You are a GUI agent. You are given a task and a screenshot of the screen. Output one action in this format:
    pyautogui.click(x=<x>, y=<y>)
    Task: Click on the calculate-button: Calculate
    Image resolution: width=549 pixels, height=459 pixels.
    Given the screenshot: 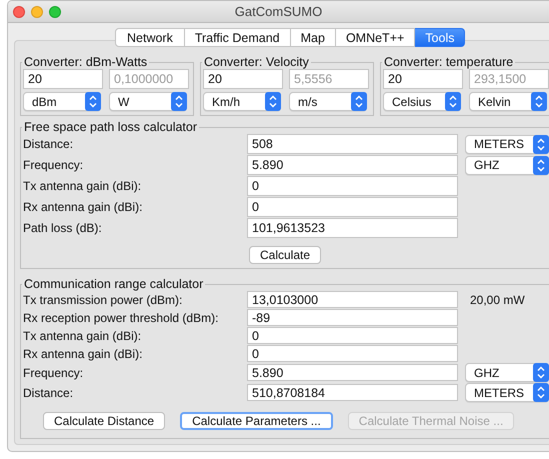 What is the action you would take?
    pyautogui.click(x=285, y=255)
    